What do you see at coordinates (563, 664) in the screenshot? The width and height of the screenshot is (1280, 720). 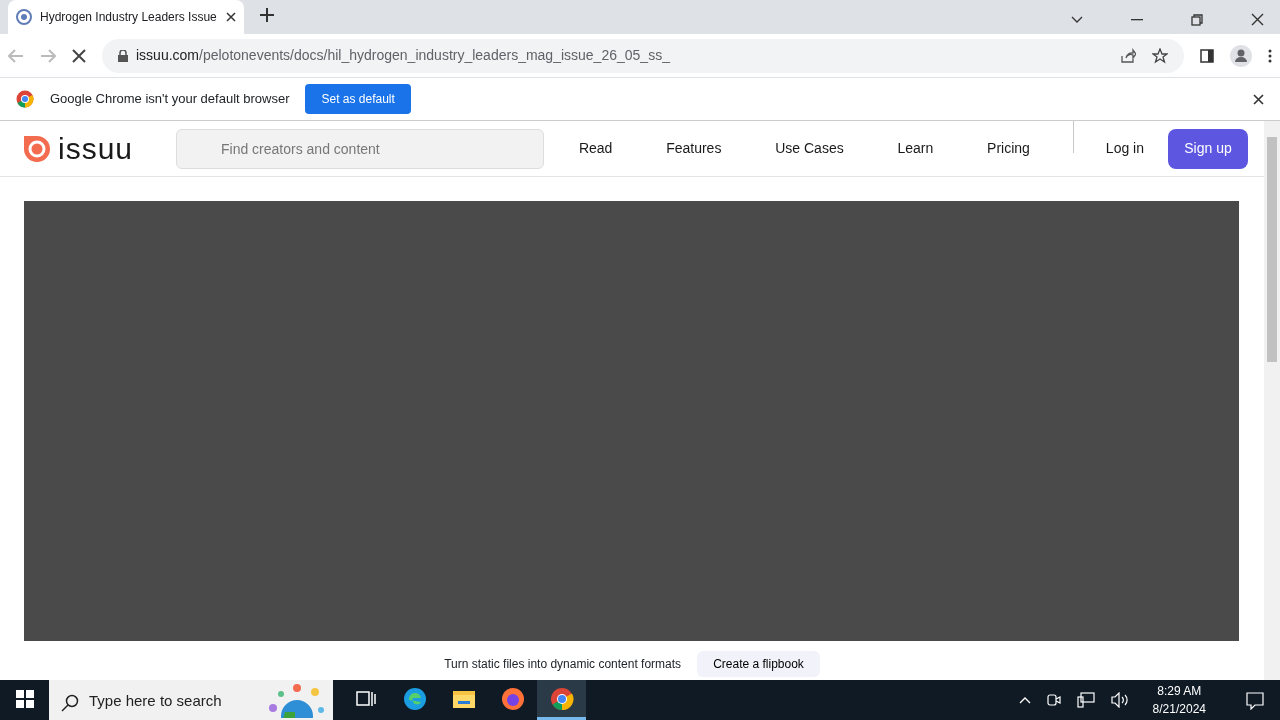 I see `banner-text: Turn static files into dynamic content formats` at bounding box center [563, 664].